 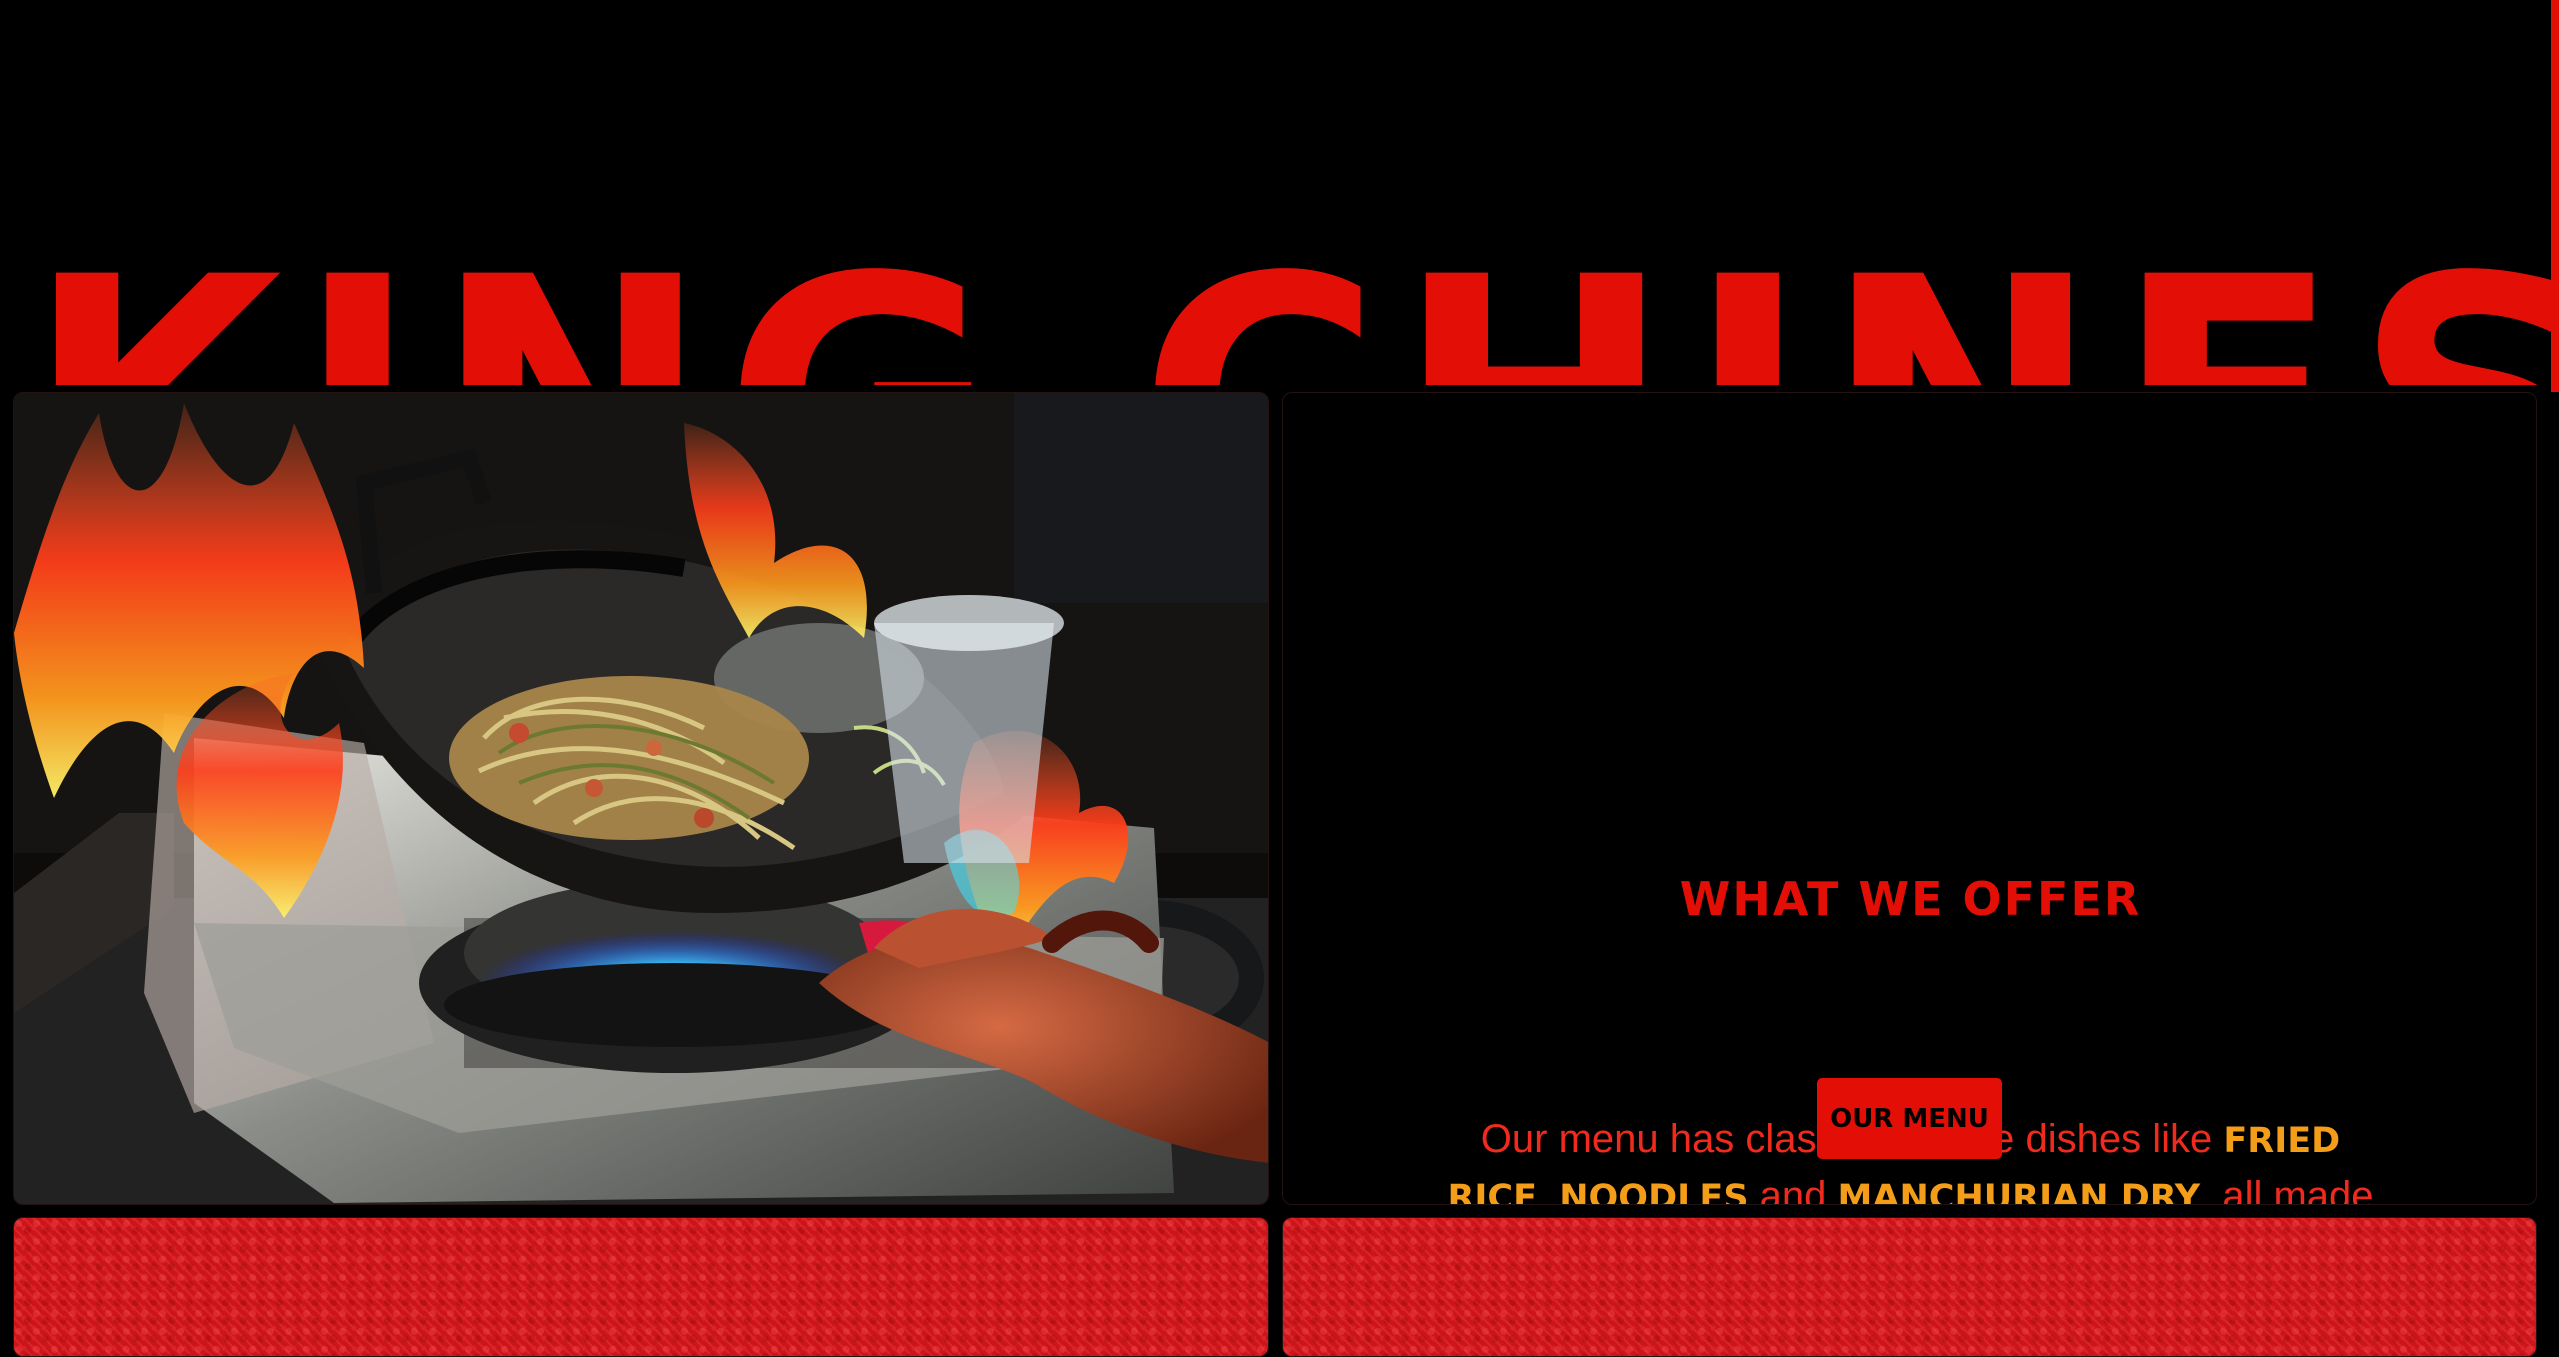 I want to click on our-menu-button: OUR MENU, so click(x=1909, y=1118).